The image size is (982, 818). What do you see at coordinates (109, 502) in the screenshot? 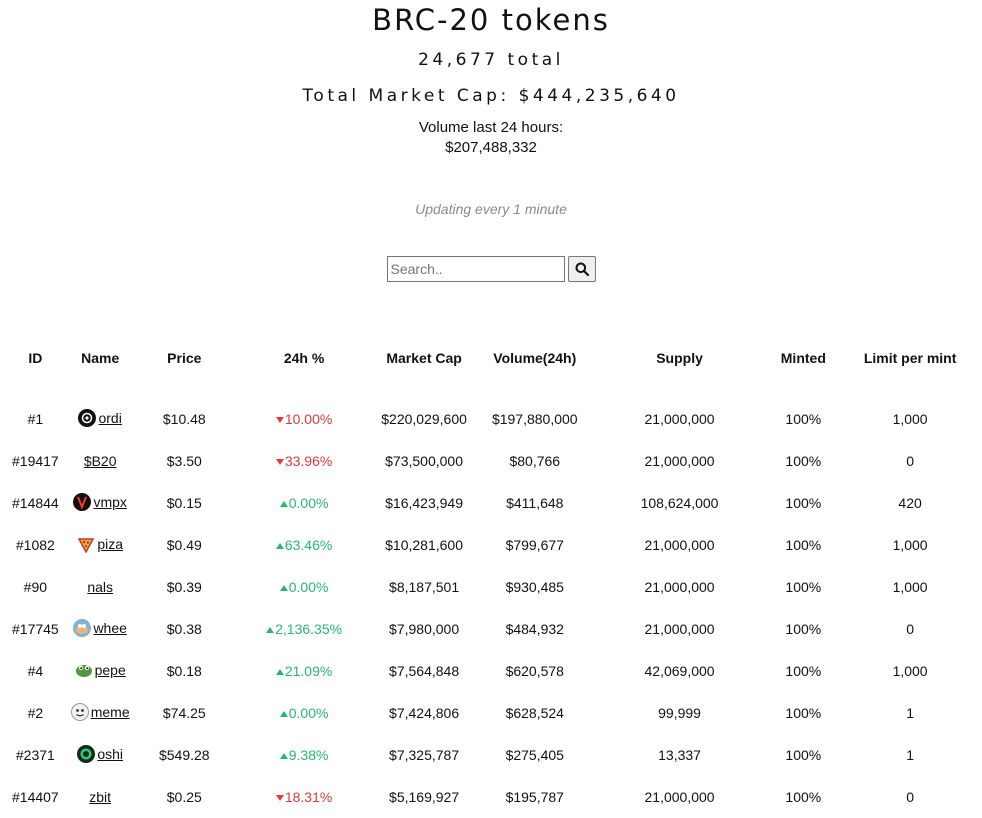
I see `token-name-link: vmpx` at bounding box center [109, 502].